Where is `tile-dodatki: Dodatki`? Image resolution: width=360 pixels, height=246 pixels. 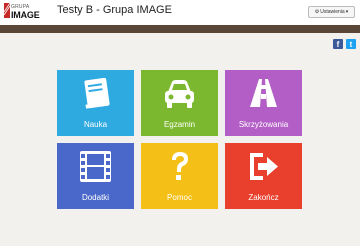
tile-dodatki: Dodatki is located at coordinates (95, 176).